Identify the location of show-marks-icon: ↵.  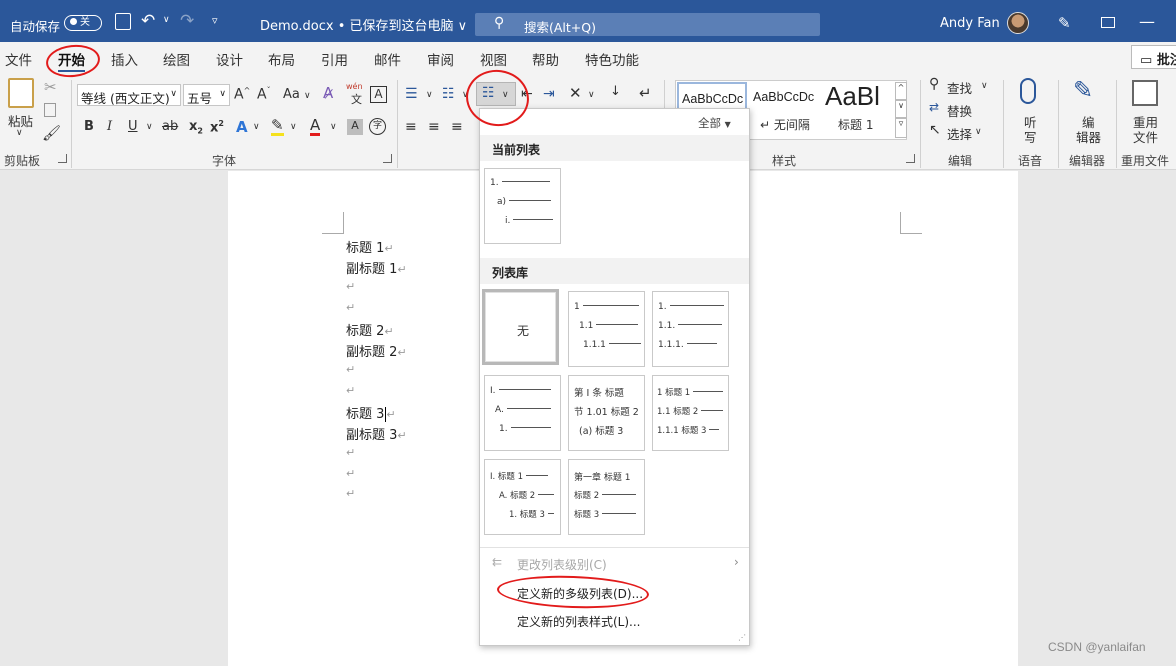
(645, 93).